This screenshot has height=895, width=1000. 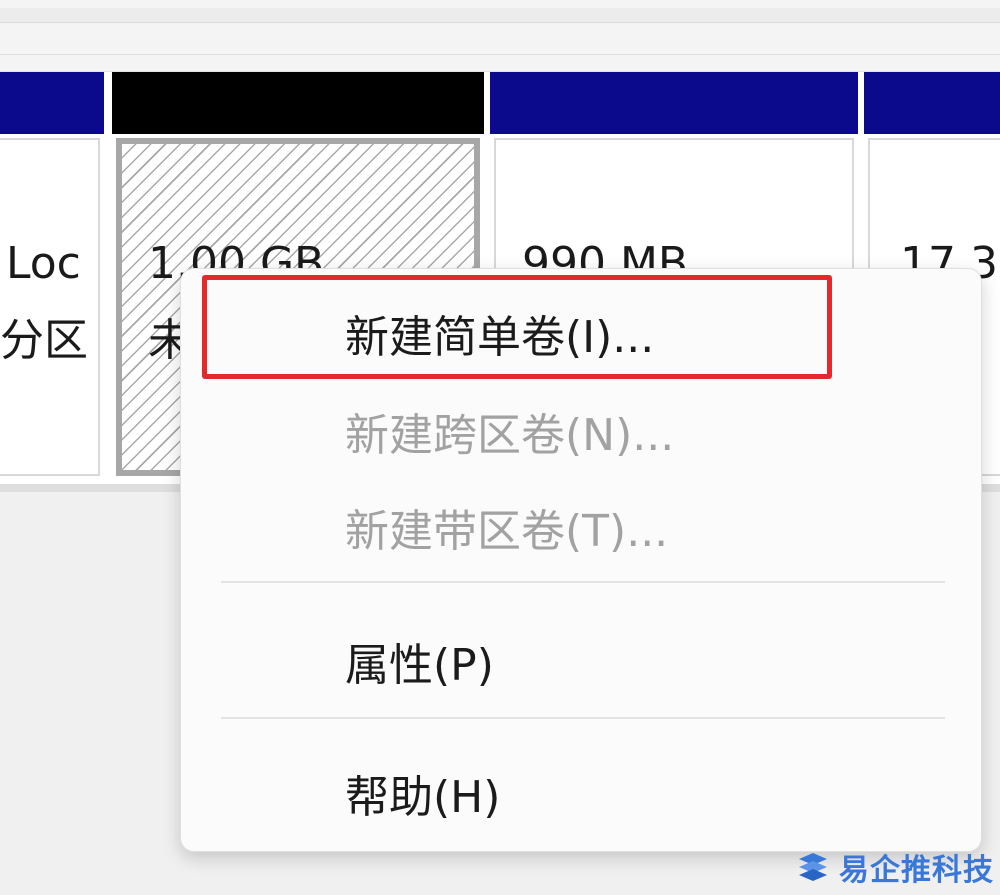 What do you see at coordinates (916, 870) in the screenshot?
I see `watermark-text: 易企推科技` at bounding box center [916, 870].